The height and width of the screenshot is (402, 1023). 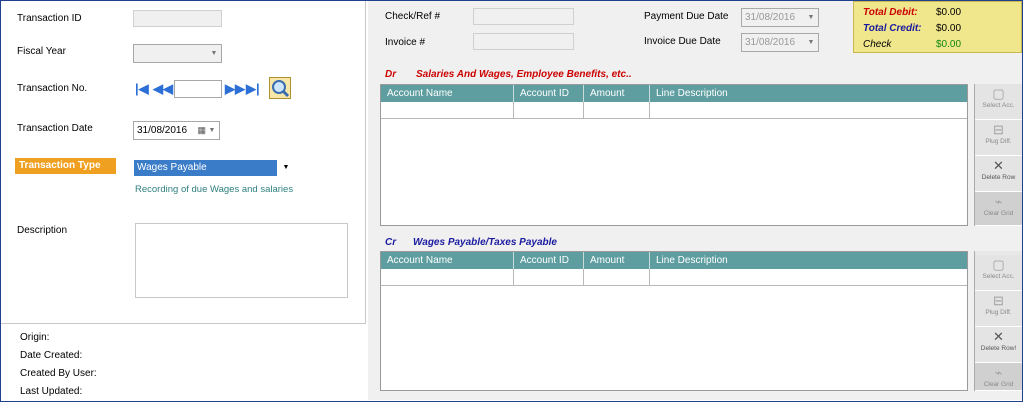 I want to click on search-button, so click(x=280, y=88).